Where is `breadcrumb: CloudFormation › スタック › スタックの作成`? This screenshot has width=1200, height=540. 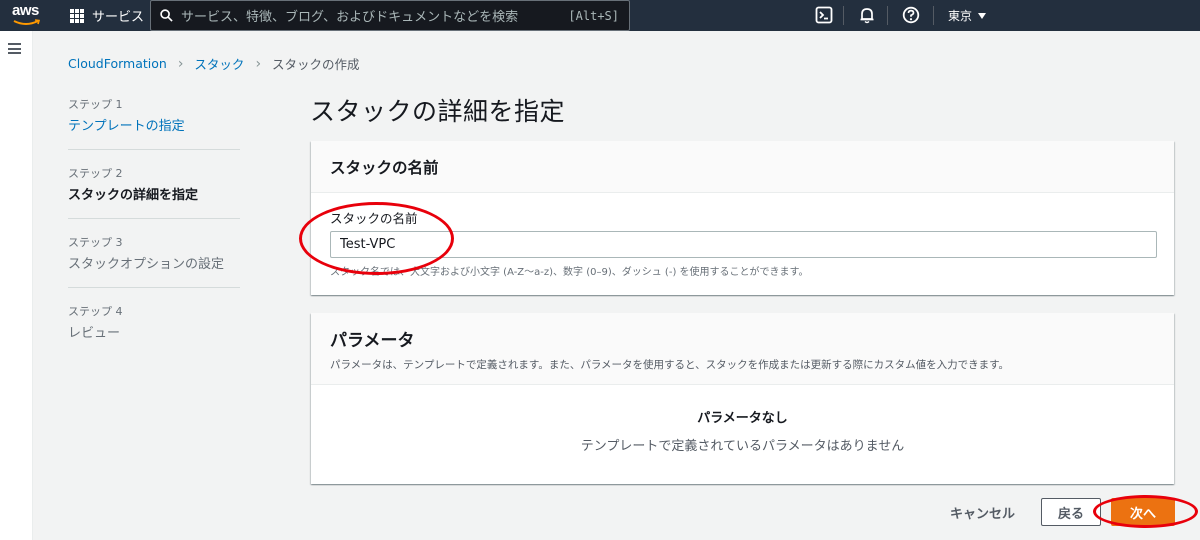 breadcrumb: CloudFormation › スタック › スタックの作成 is located at coordinates (214, 63).